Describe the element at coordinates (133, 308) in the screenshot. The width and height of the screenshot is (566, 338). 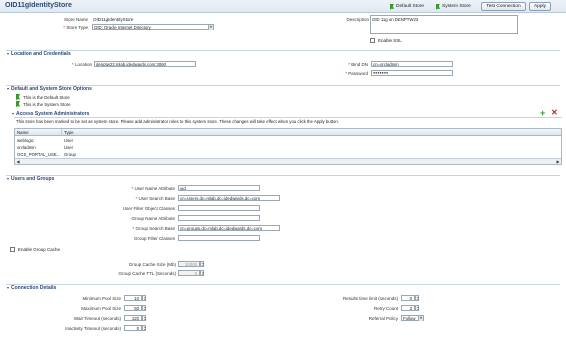
I see `max-pool-input: 50` at that location.